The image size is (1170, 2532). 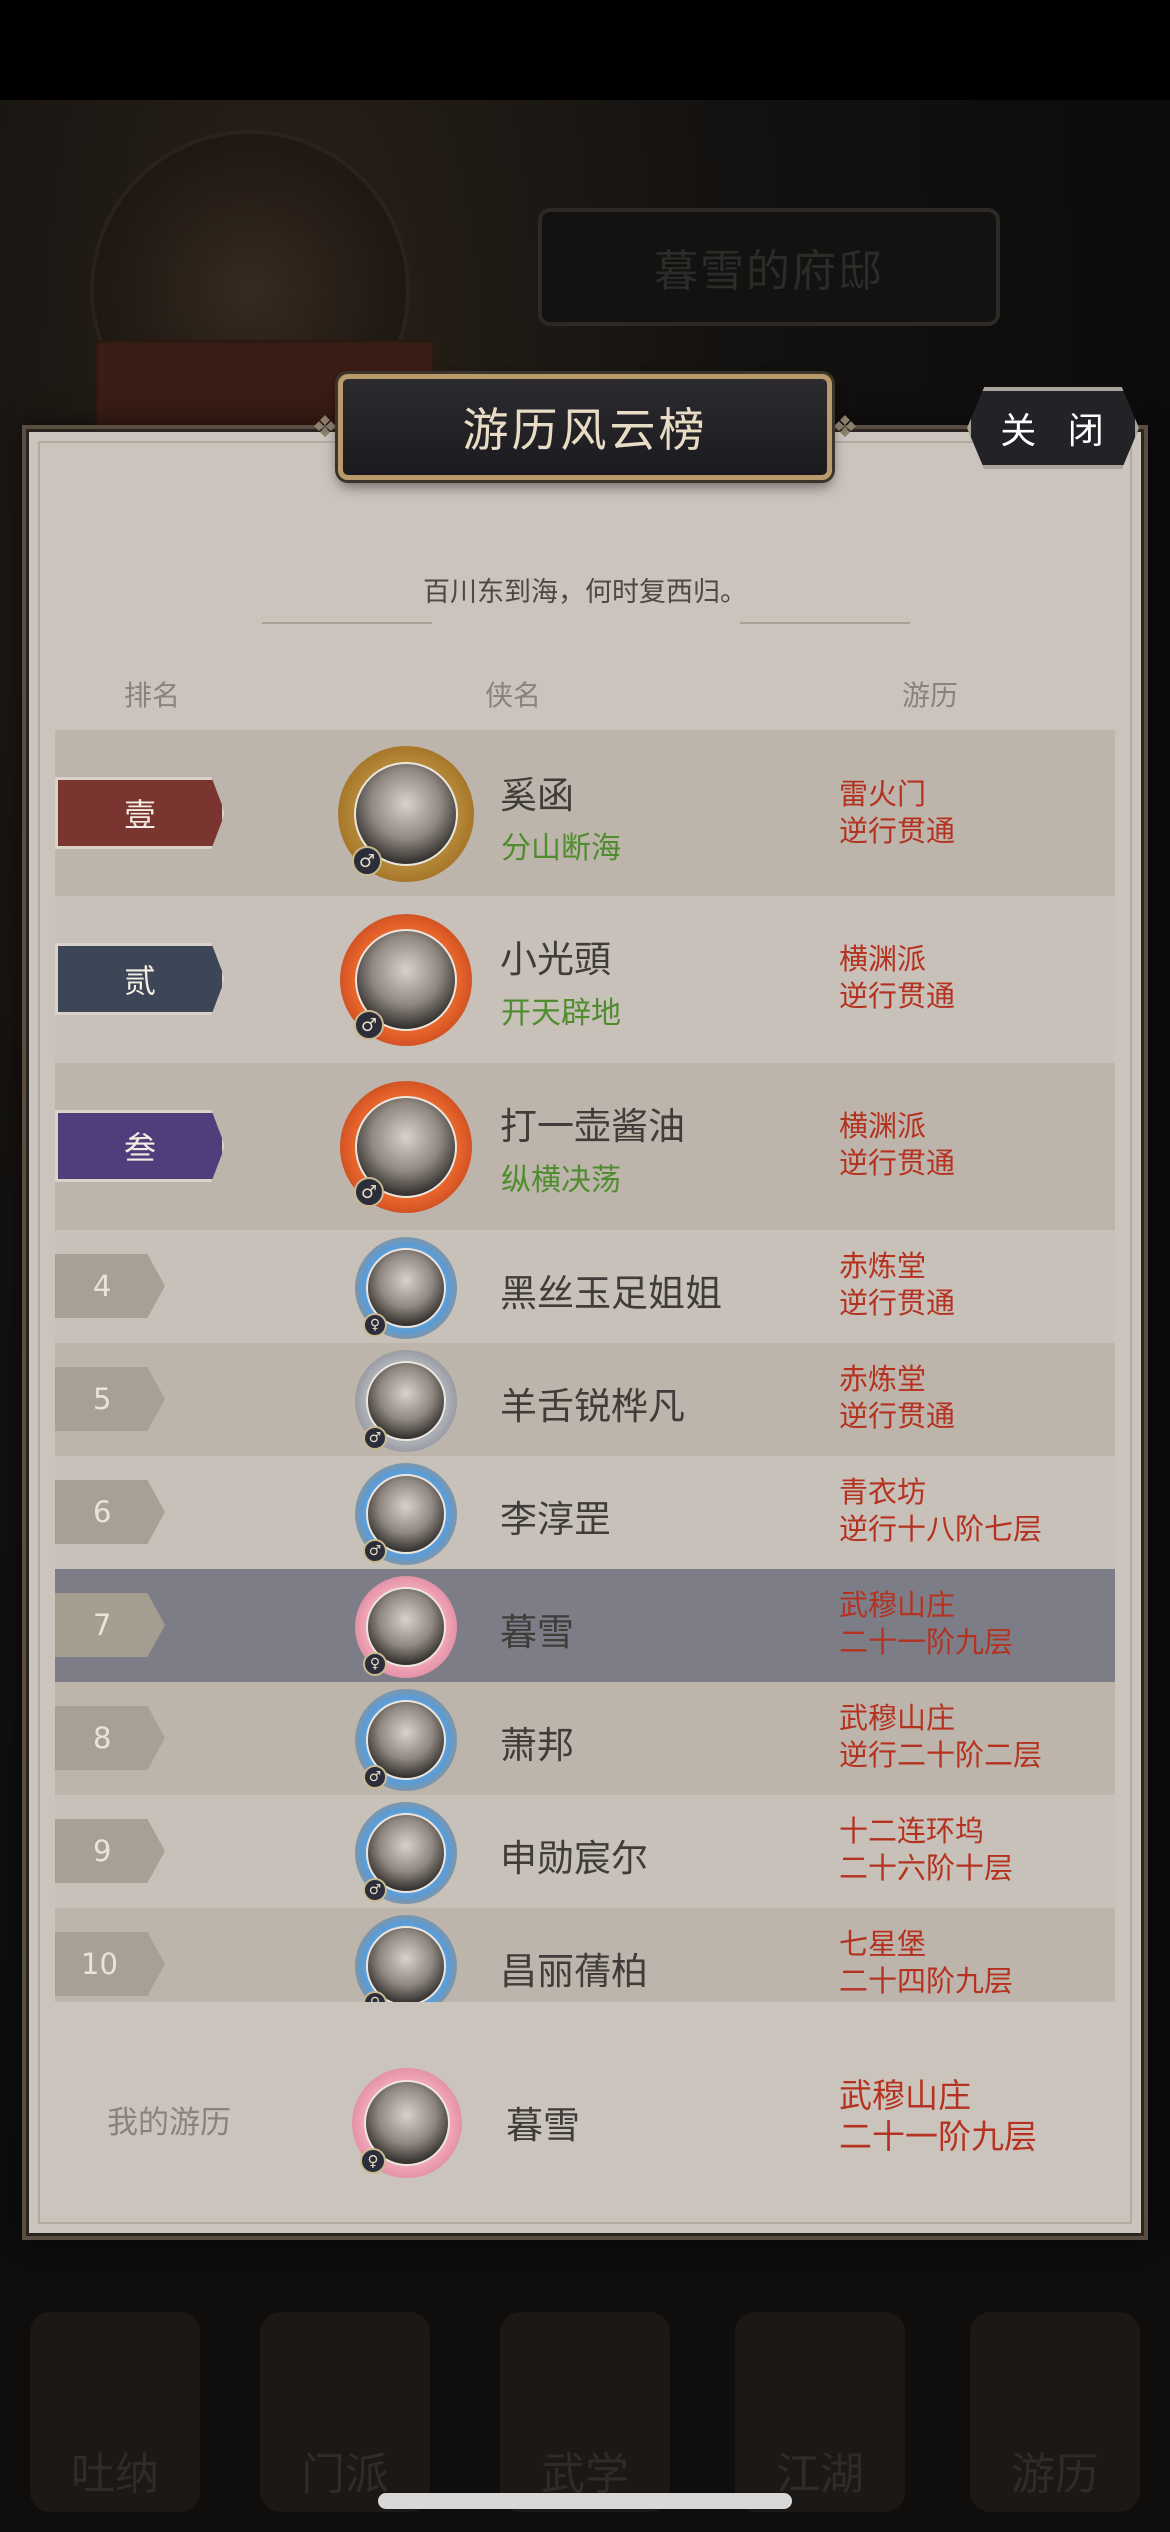 I want to click on my-avatar: ♀, so click(x=407, y=2123).